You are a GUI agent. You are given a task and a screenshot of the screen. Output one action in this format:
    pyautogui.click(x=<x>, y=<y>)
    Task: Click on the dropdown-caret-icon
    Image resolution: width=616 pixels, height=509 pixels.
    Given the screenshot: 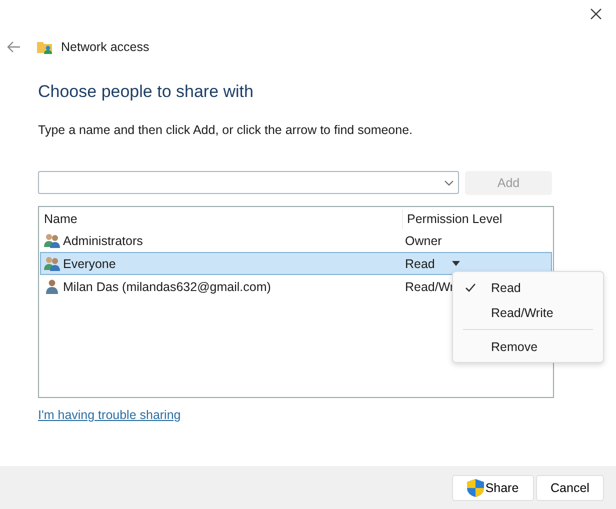 What is the action you would take?
    pyautogui.click(x=456, y=263)
    